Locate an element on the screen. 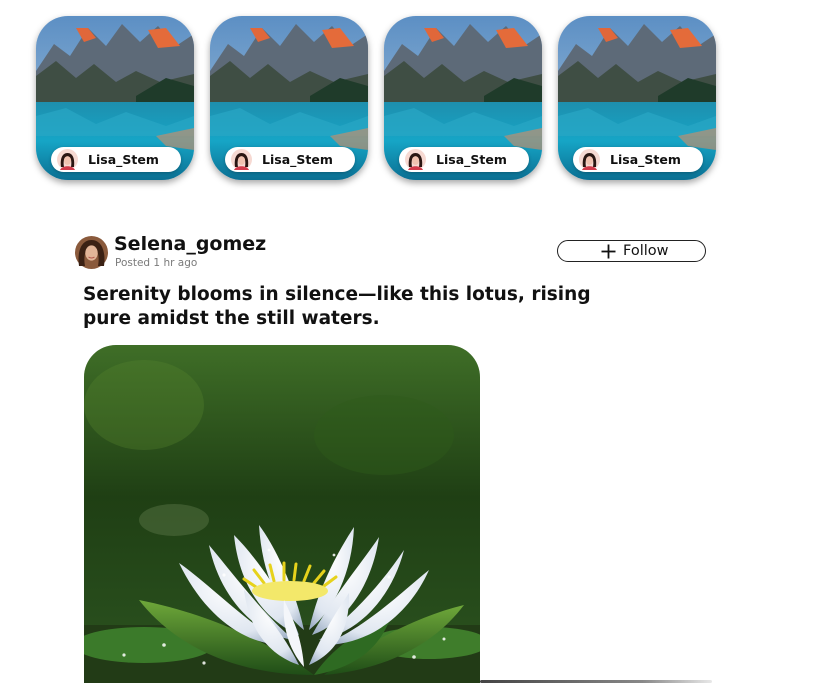 The width and height of the screenshot is (816, 683). plus-icon is located at coordinates (608, 251).